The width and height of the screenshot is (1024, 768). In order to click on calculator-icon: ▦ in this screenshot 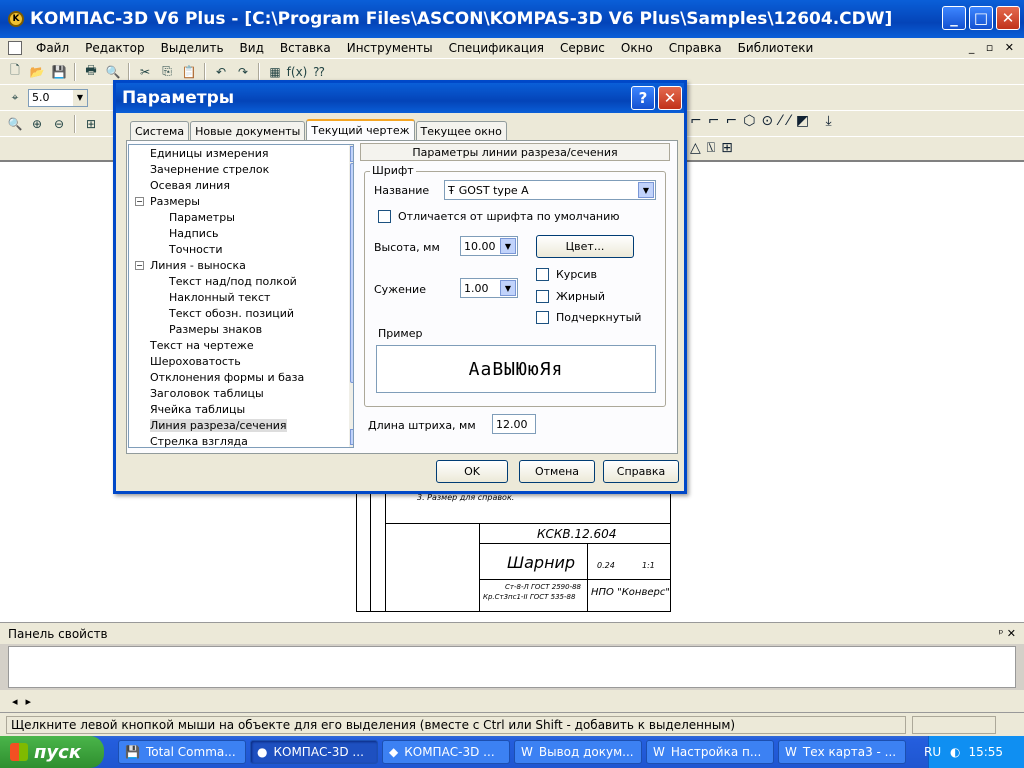, I will do `click(275, 72)`.